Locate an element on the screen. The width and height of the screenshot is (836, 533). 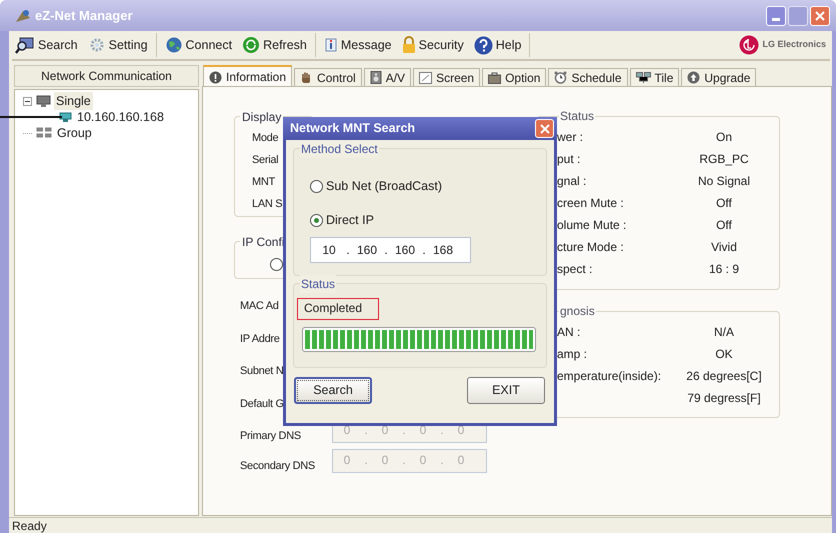
tab: Schedule is located at coordinates (588, 77).